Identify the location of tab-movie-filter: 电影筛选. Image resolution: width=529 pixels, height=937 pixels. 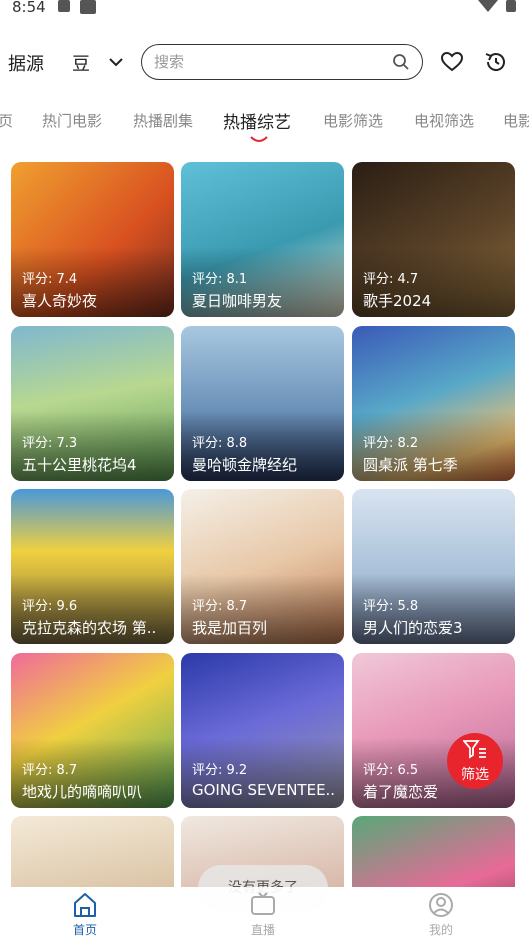
(353, 120).